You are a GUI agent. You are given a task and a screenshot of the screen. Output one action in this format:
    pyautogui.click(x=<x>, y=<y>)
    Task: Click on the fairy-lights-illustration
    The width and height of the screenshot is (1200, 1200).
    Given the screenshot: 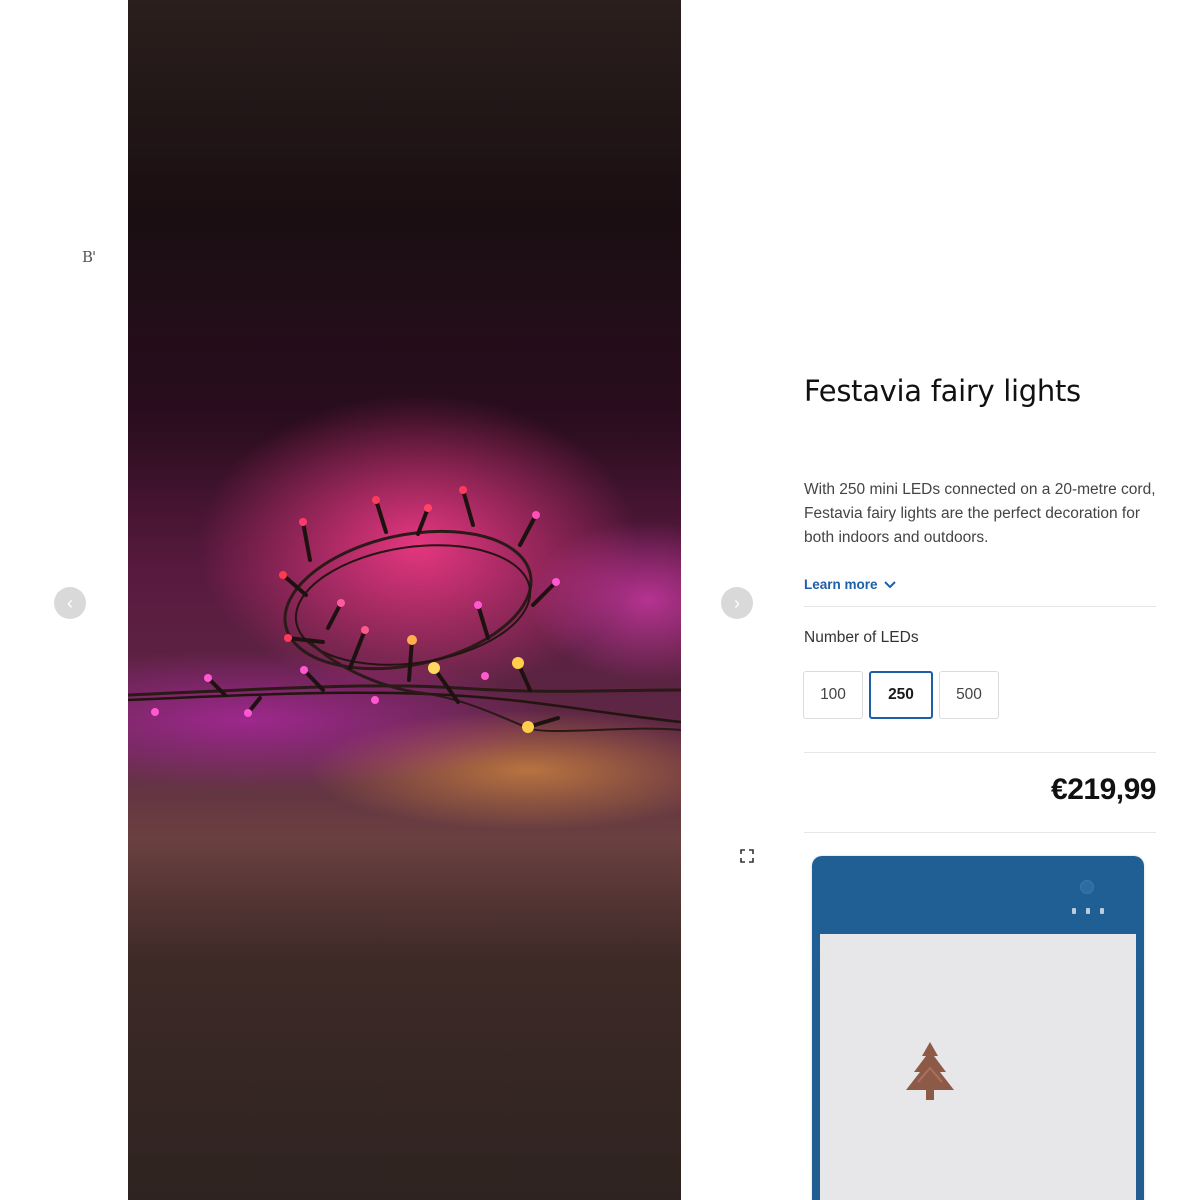 What is the action you would take?
    pyautogui.click(x=404, y=609)
    